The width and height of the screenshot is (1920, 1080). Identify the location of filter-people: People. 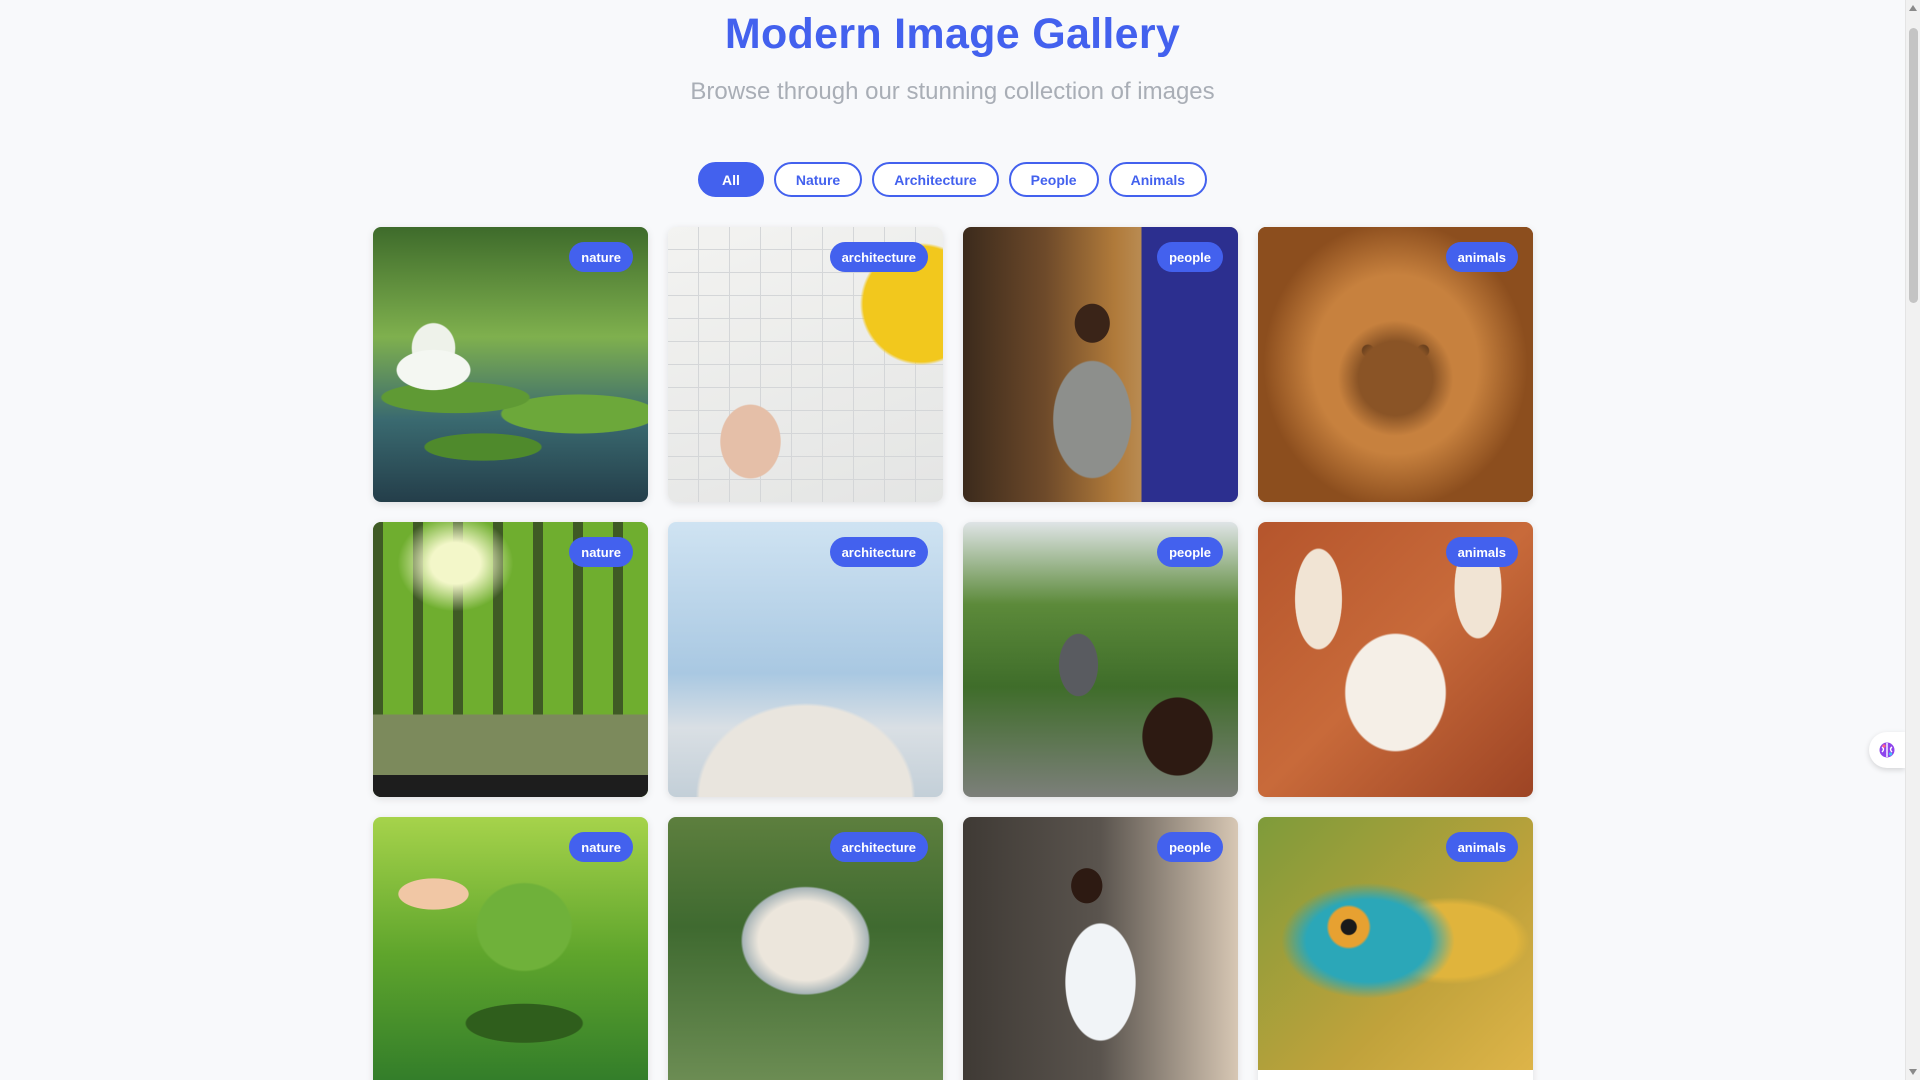
(1053, 179).